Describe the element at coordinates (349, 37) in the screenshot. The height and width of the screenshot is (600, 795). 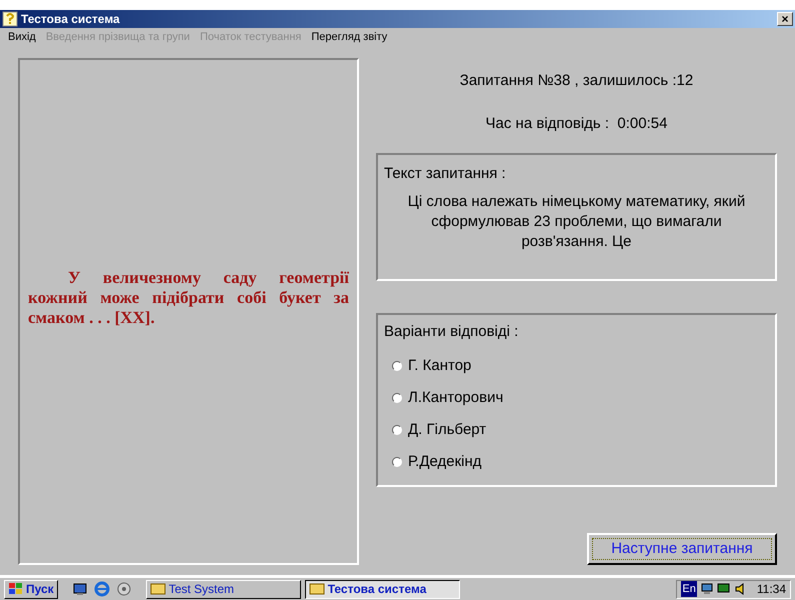
I see `menu-item: Перегляд звіту` at that location.